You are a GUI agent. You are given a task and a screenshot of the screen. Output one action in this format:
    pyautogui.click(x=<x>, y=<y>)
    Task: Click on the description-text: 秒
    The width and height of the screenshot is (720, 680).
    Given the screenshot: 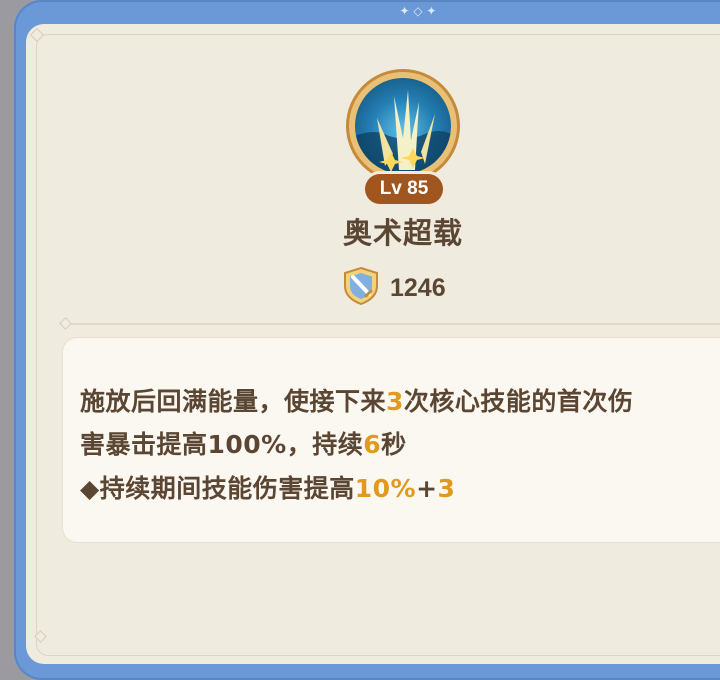 What is the action you would take?
    pyautogui.click(x=394, y=444)
    